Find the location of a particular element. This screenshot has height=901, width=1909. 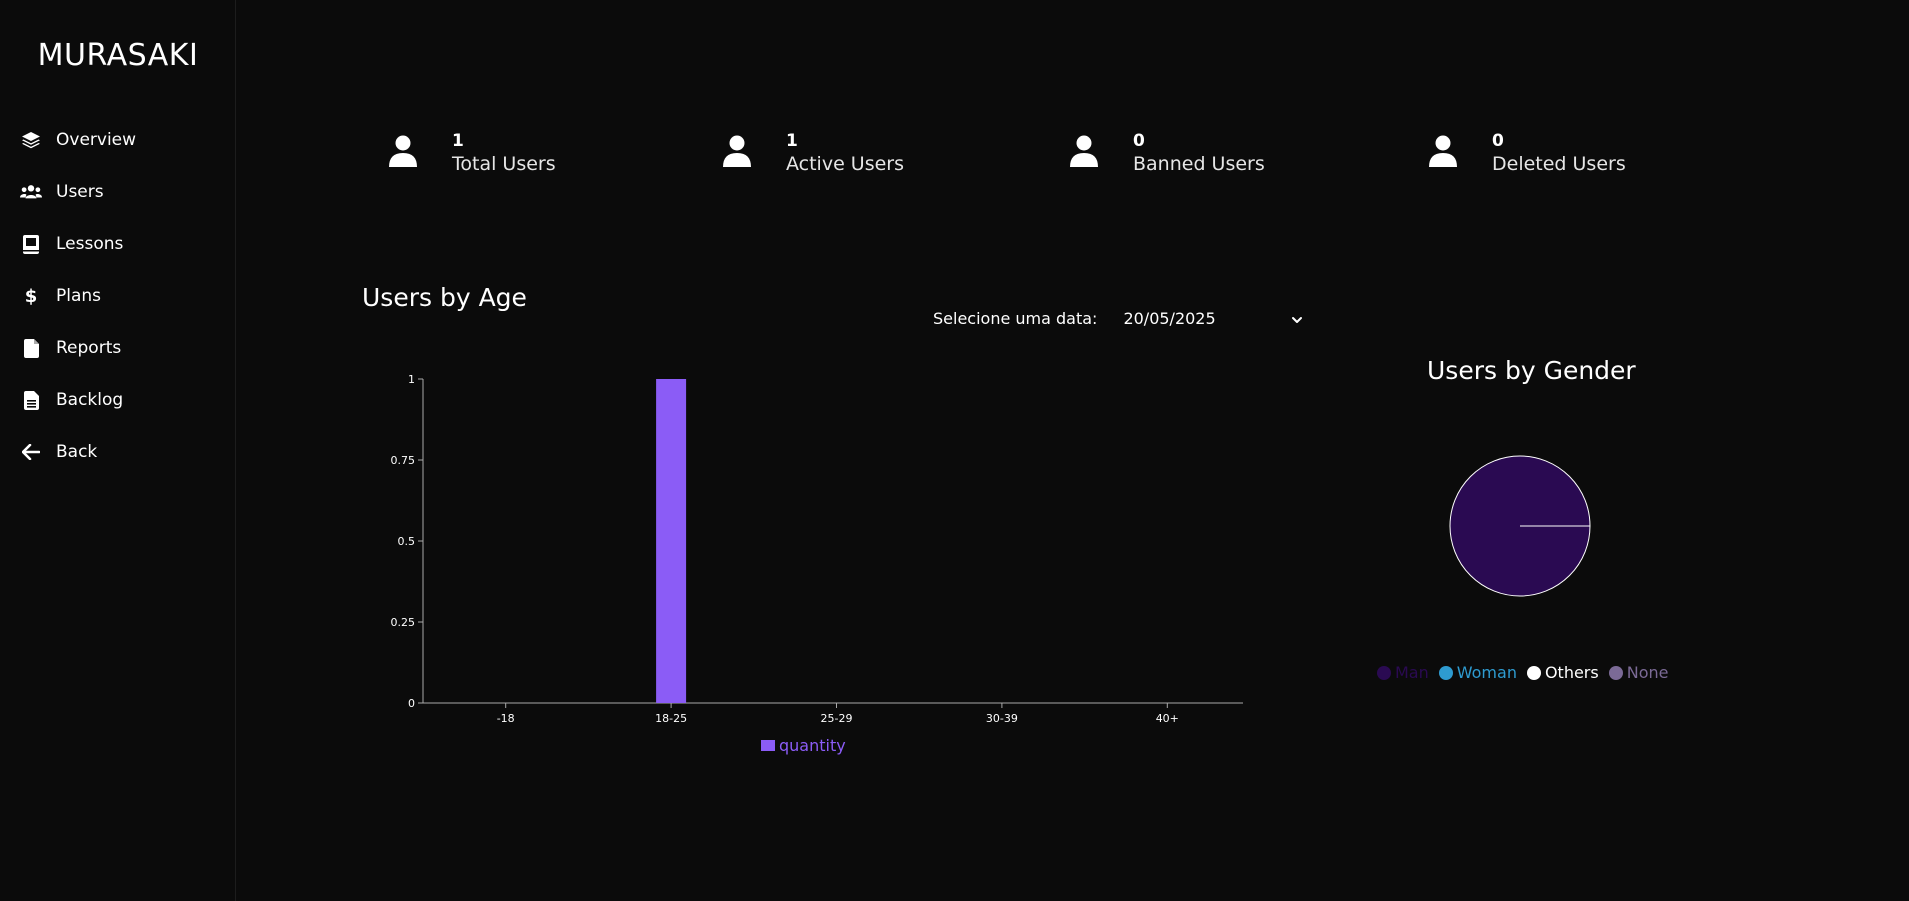

stat-banned-users: 0 Banned Users is located at coordinates (1167, 153).